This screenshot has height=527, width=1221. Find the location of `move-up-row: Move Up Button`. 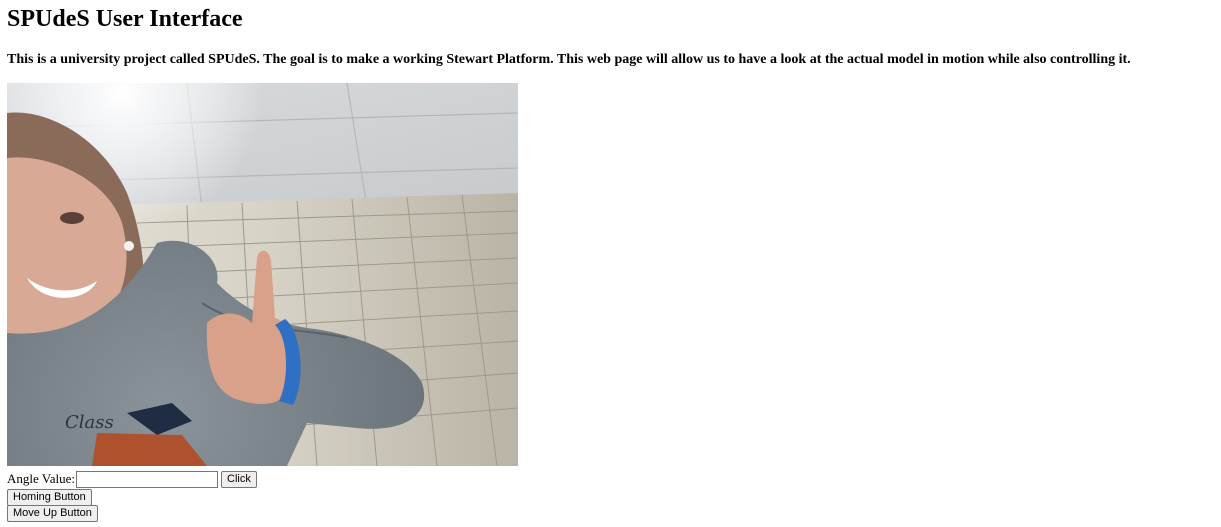

move-up-row: Move Up Button is located at coordinates (52, 512).